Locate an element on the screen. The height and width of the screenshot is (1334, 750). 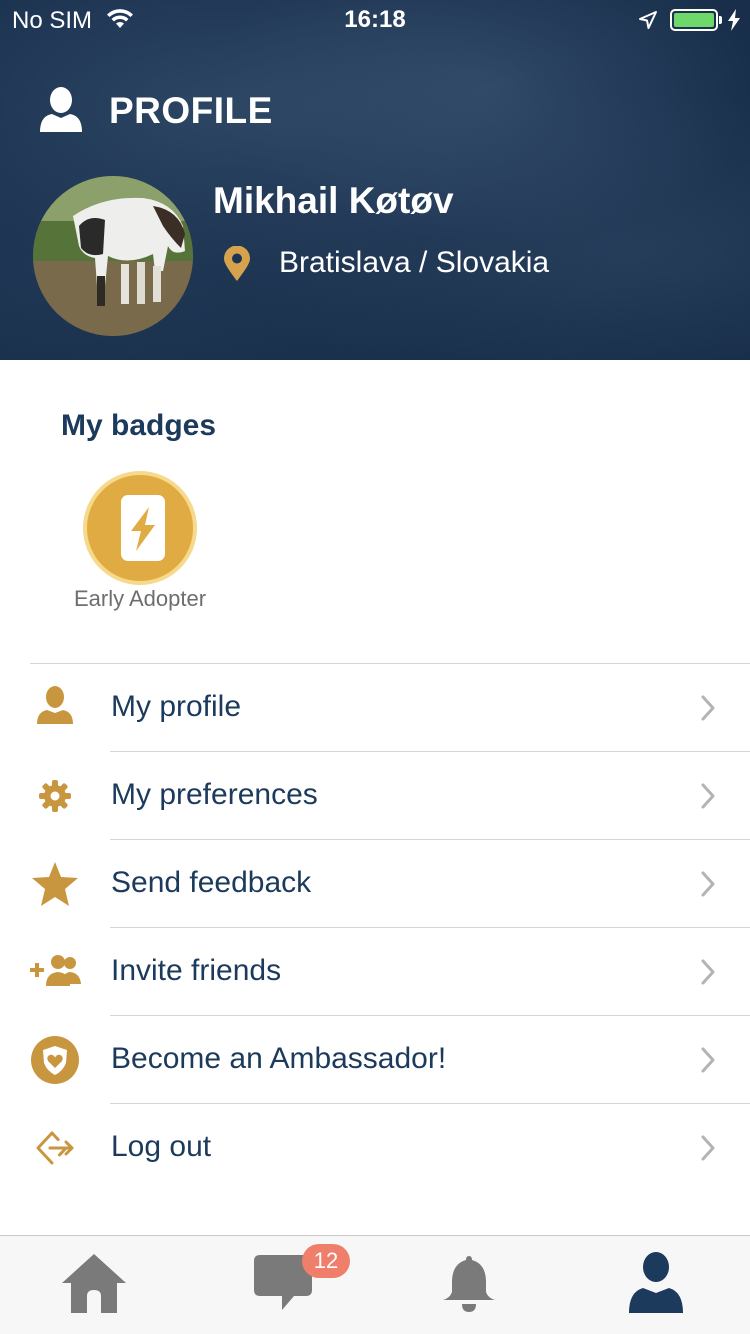
user-location: Bratislava / Slovakia is located at coordinates (414, 262).